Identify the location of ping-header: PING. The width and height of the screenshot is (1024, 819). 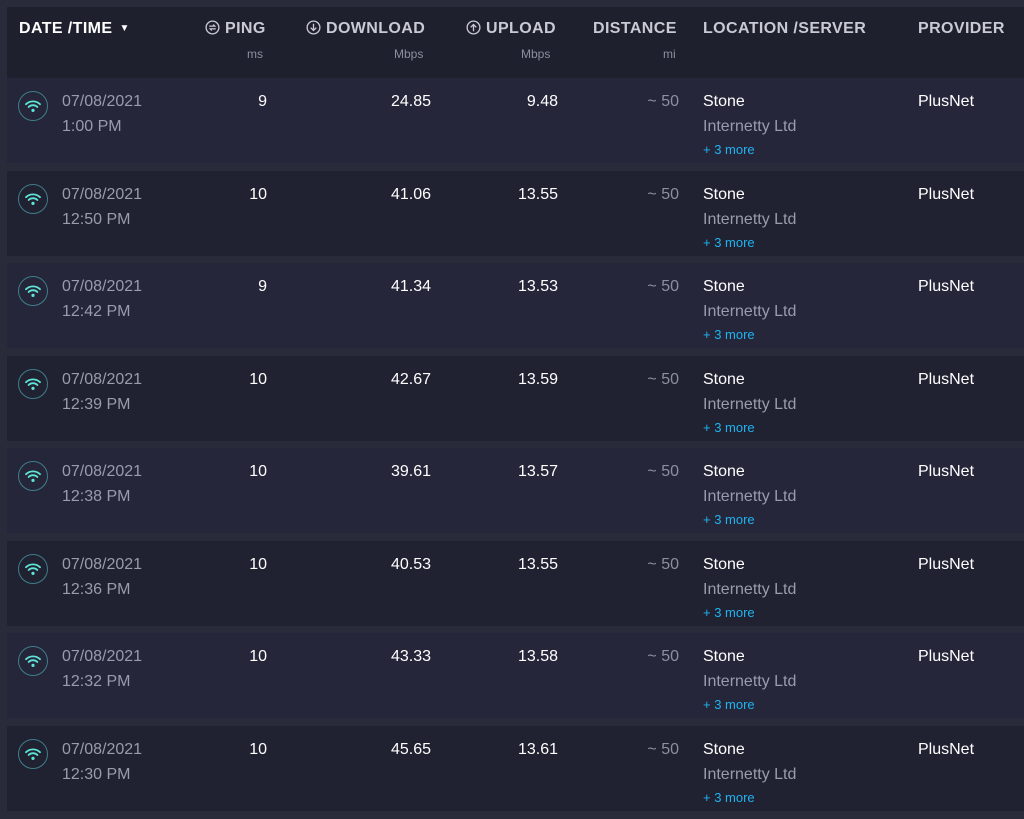
(235, 29).